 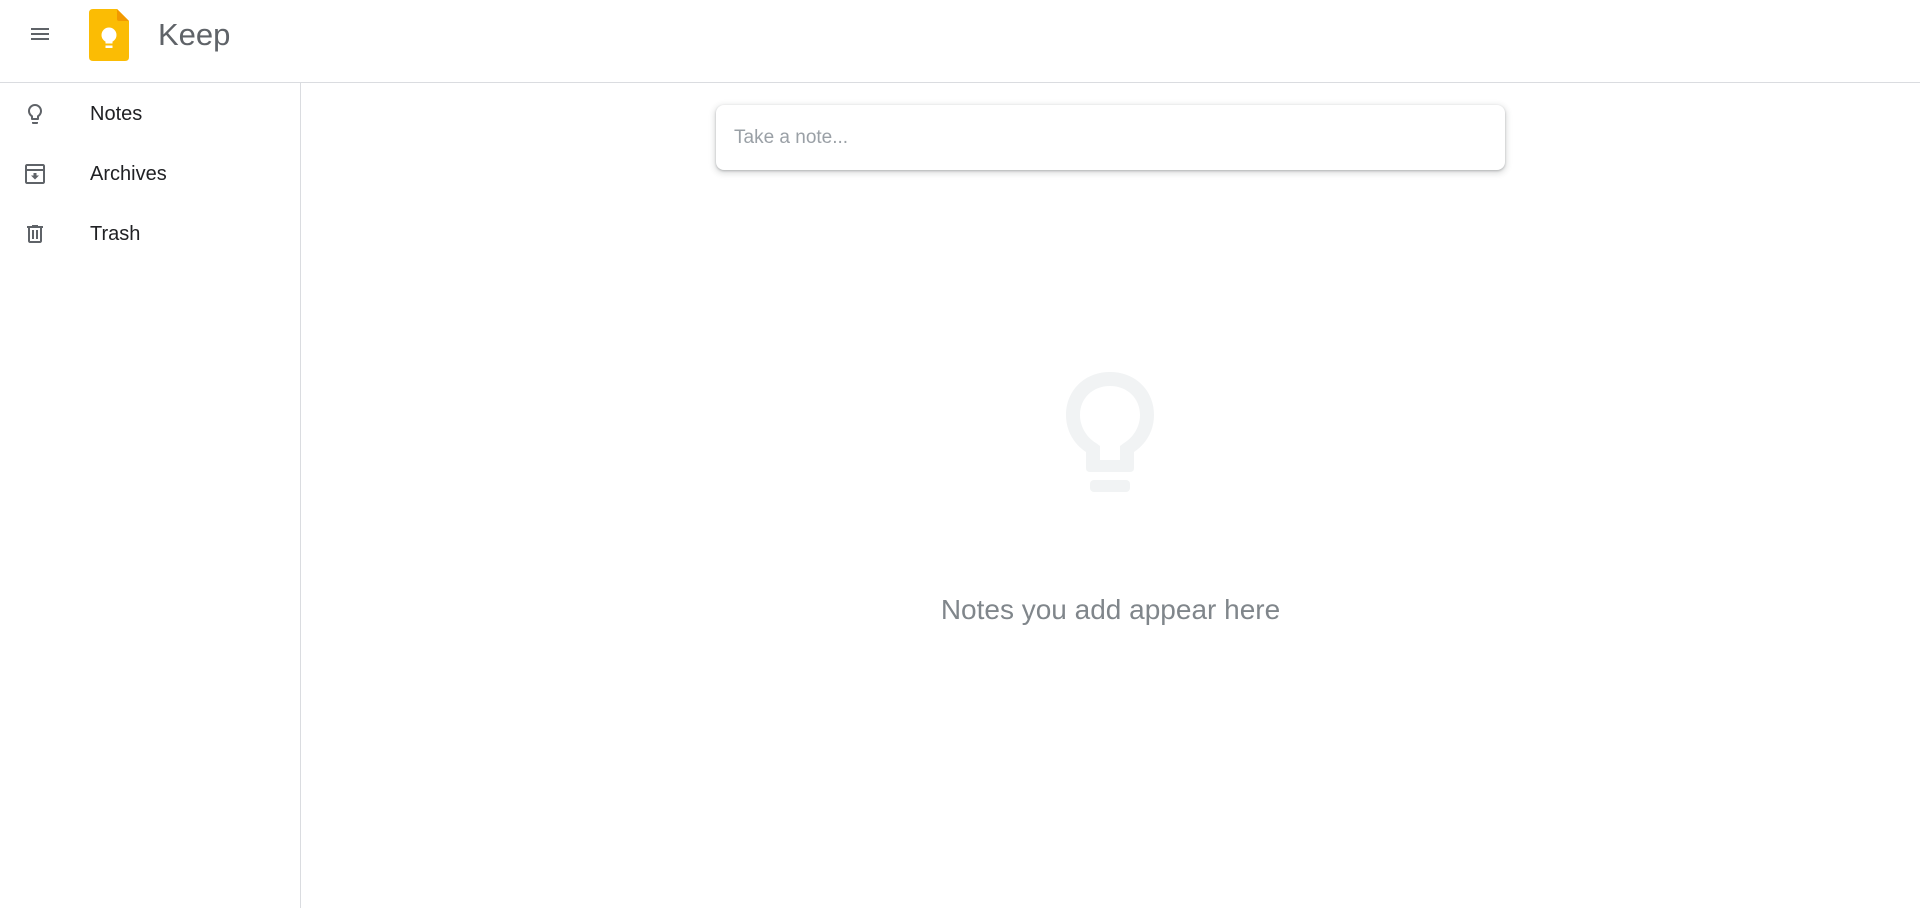 What do you see at coordinates (150, 234) in the screenshot?
I see `sidebar-item-trash: Trash` at bounding box center [150, 234].